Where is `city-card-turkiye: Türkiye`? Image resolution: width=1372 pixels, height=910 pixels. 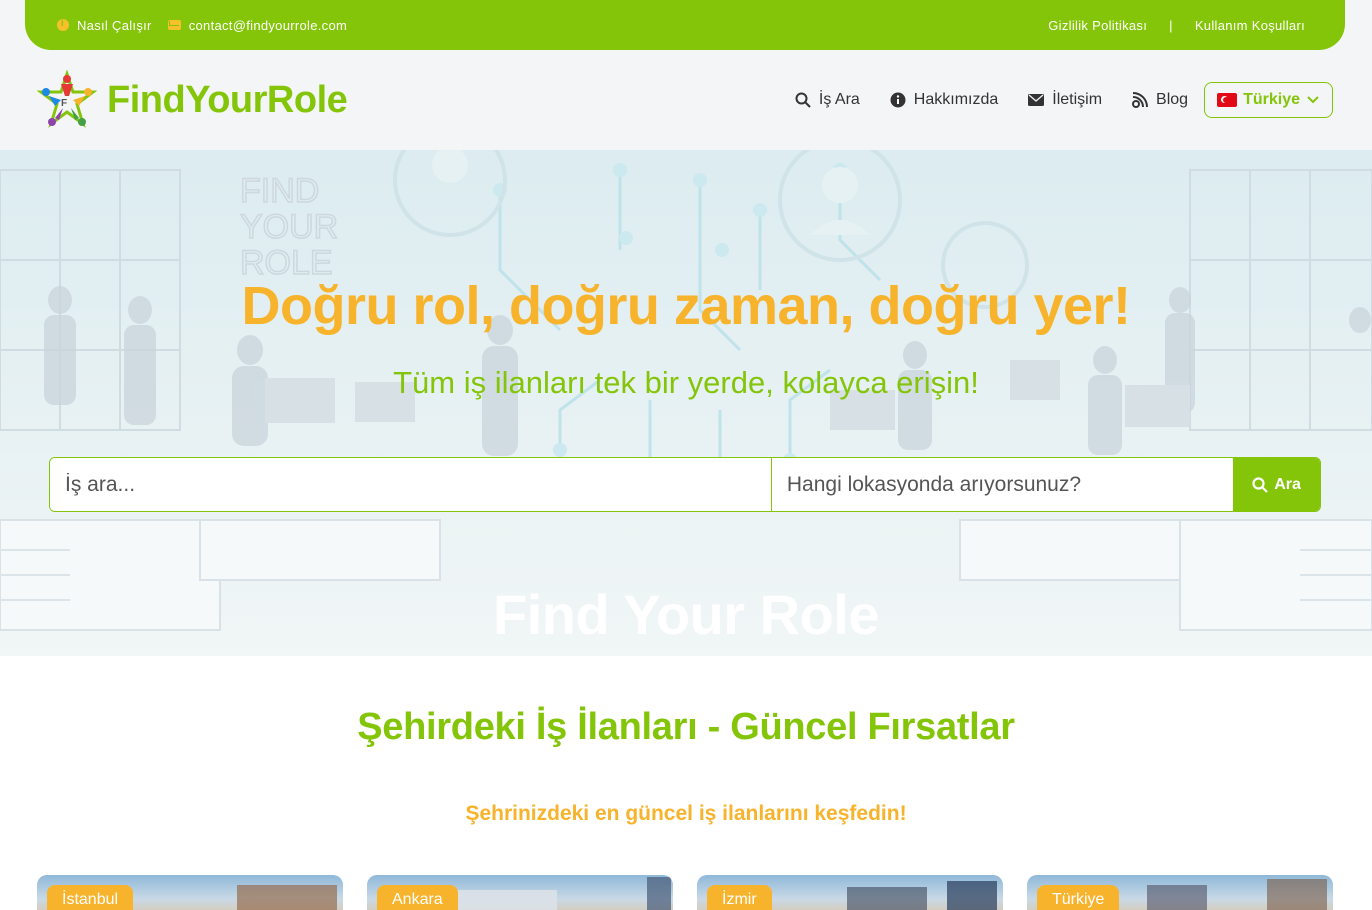 city-card-turkiye: Türkiye is located at coordinates (1180, 892).